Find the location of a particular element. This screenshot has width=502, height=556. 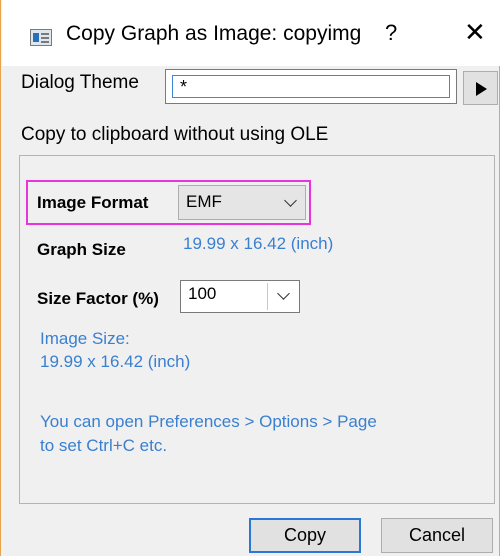

graph-size-value: 19.99 x 16.42 (inch) is located at coordinates (258, 243).